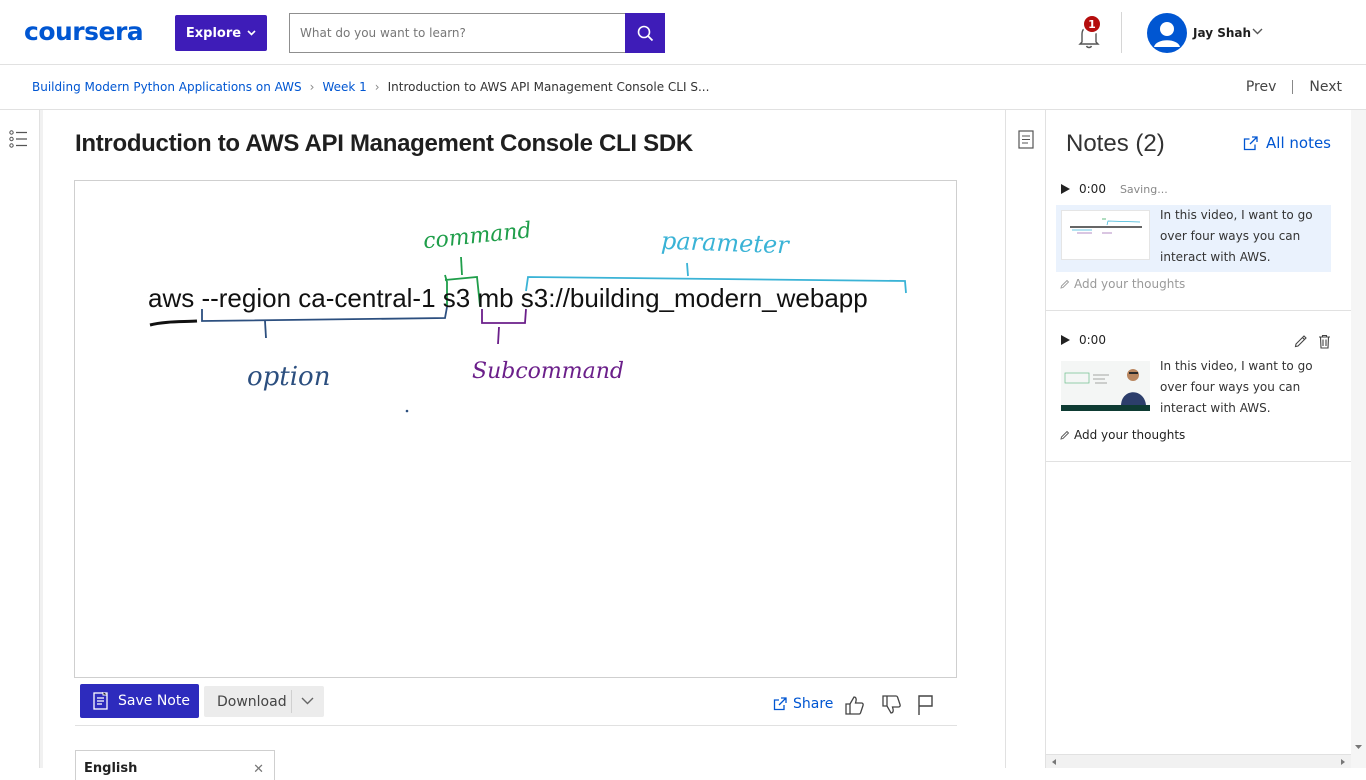  What do you see at coordinates (548, 371) in the screenshot?
I see `subcommand-label: Subcommand` at bounding box center [548, 371].